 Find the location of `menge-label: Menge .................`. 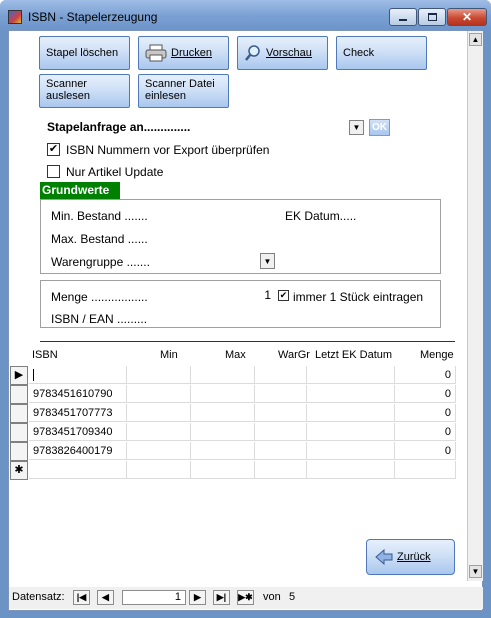

menge-label: Menge ................. is located at coordinates (99, 297).